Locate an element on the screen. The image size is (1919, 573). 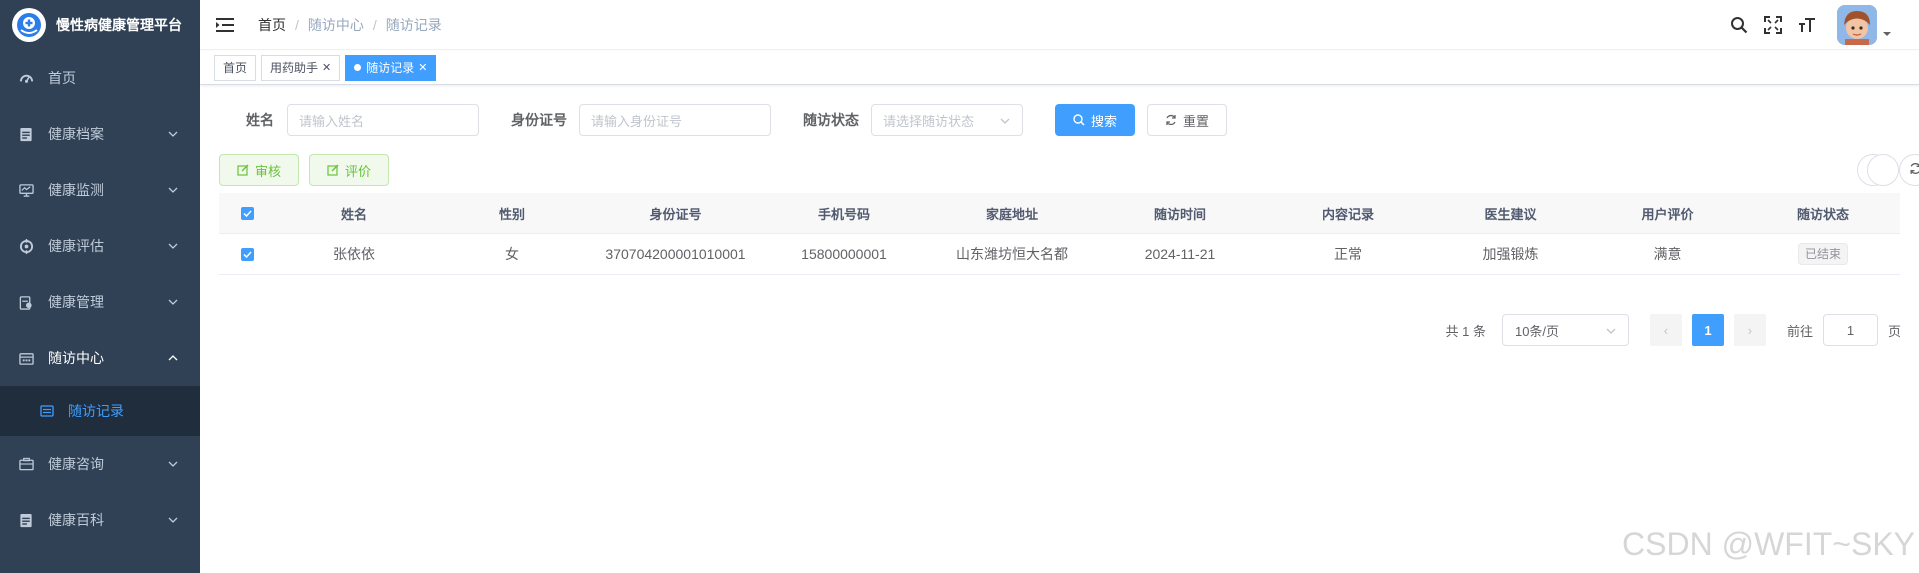
review-button: 审核 is located at coordinates (259, 170).